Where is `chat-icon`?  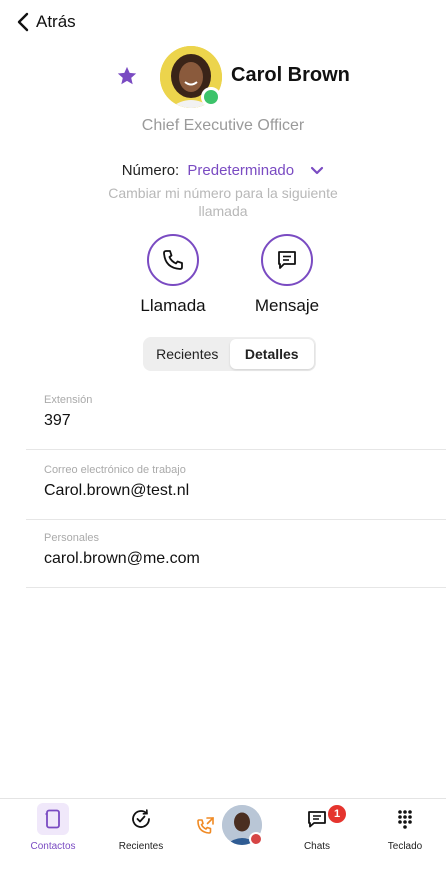 chat-icon is located at coordinates (317, 819).